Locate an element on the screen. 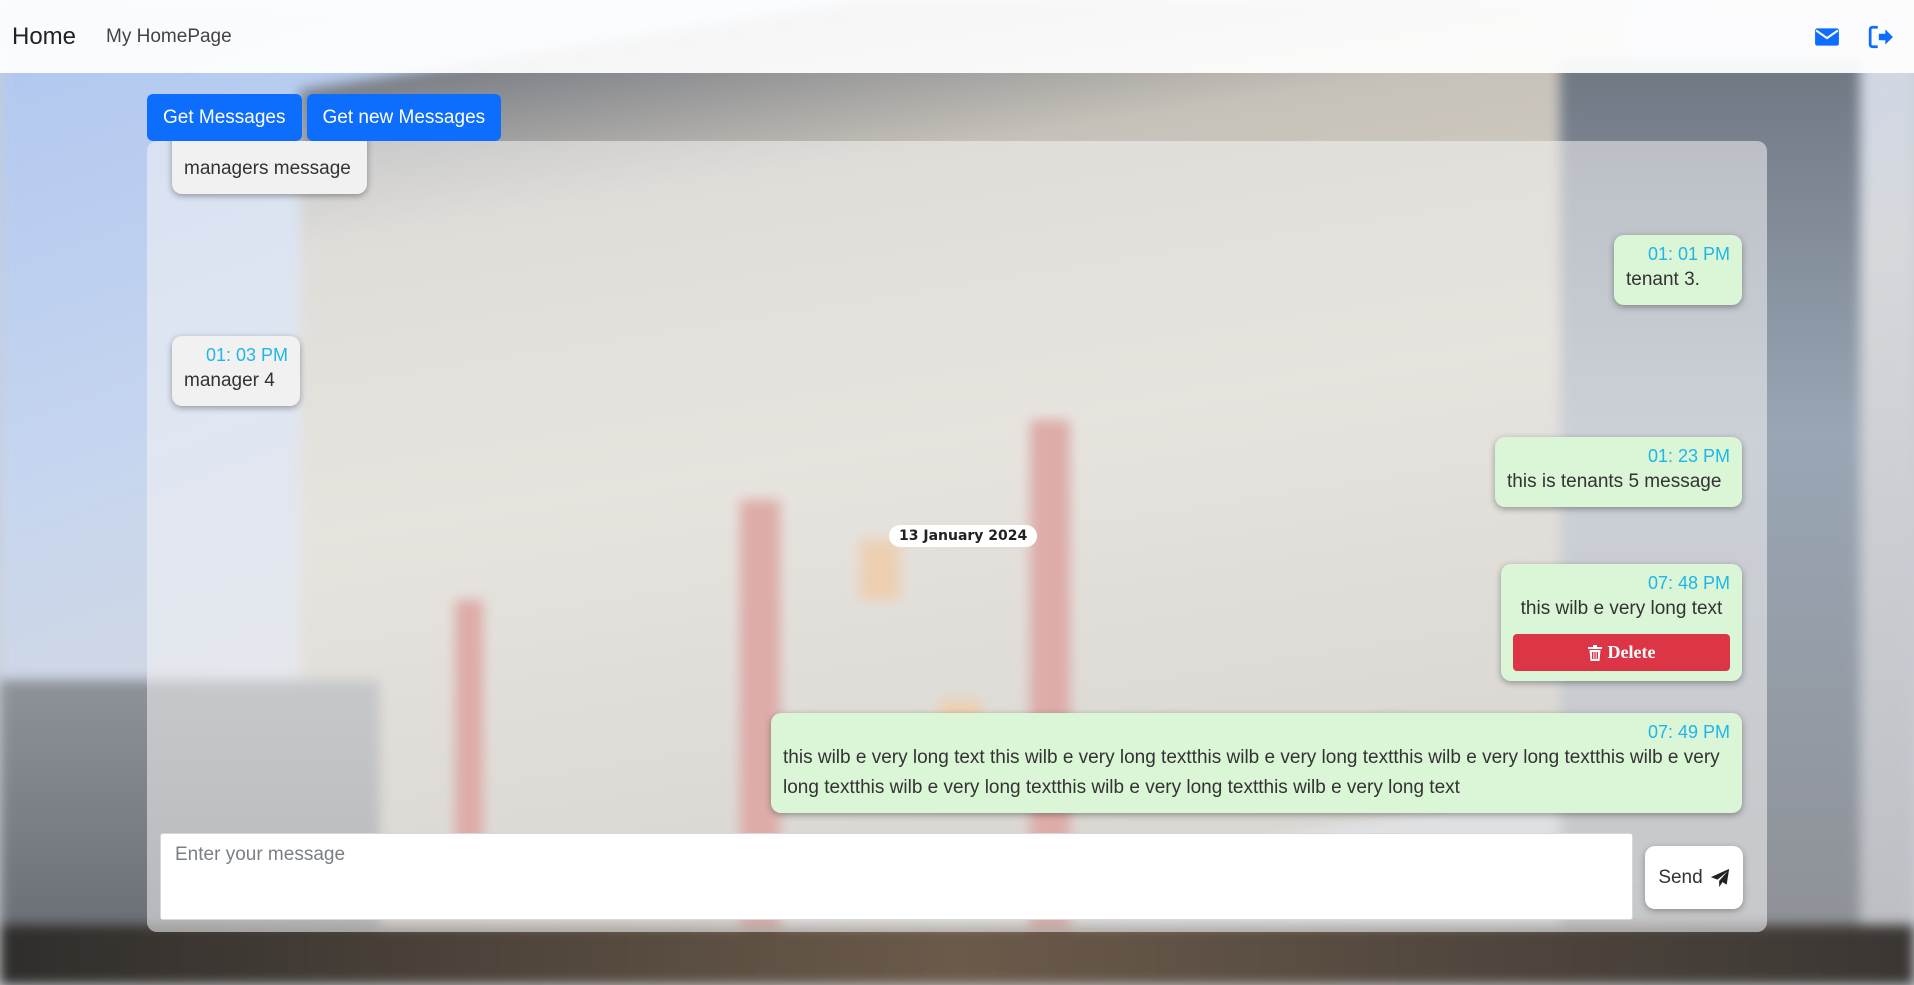 The height and width of the screenshot is (985, 1914). message-time: 01: 01 PM is located at coordinates (1688, 254).